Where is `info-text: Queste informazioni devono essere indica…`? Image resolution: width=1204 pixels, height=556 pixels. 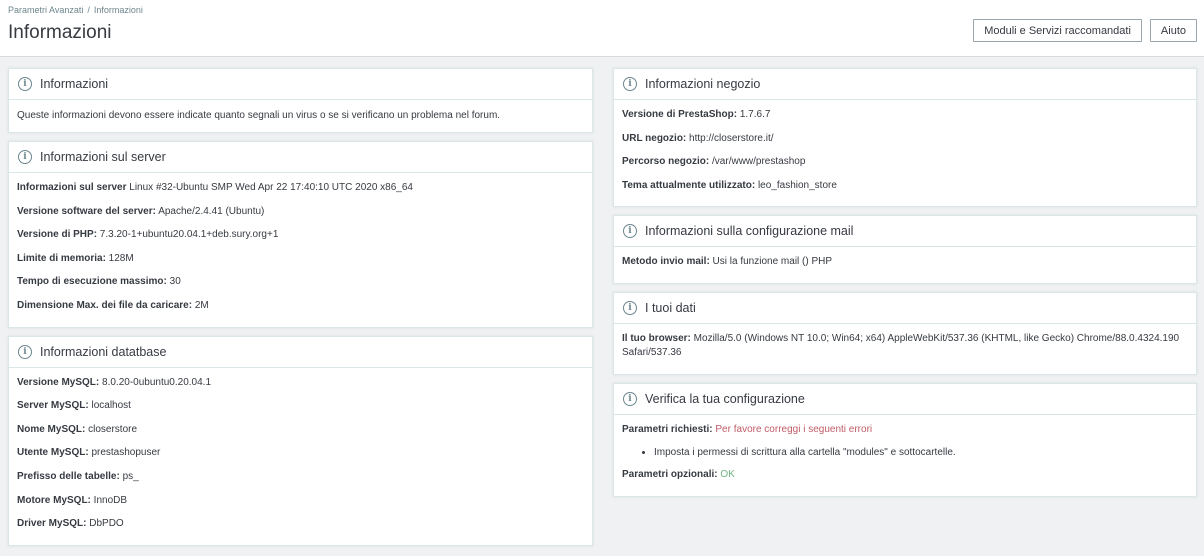 info-text: Queste informazioni devono essere indica… is located at coordinates (259, 115).